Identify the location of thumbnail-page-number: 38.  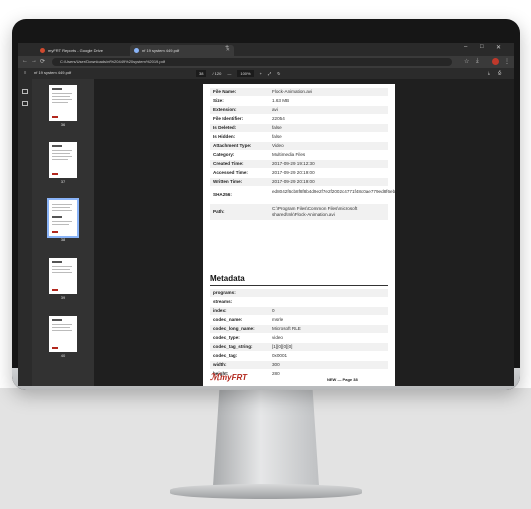
(63, 239).